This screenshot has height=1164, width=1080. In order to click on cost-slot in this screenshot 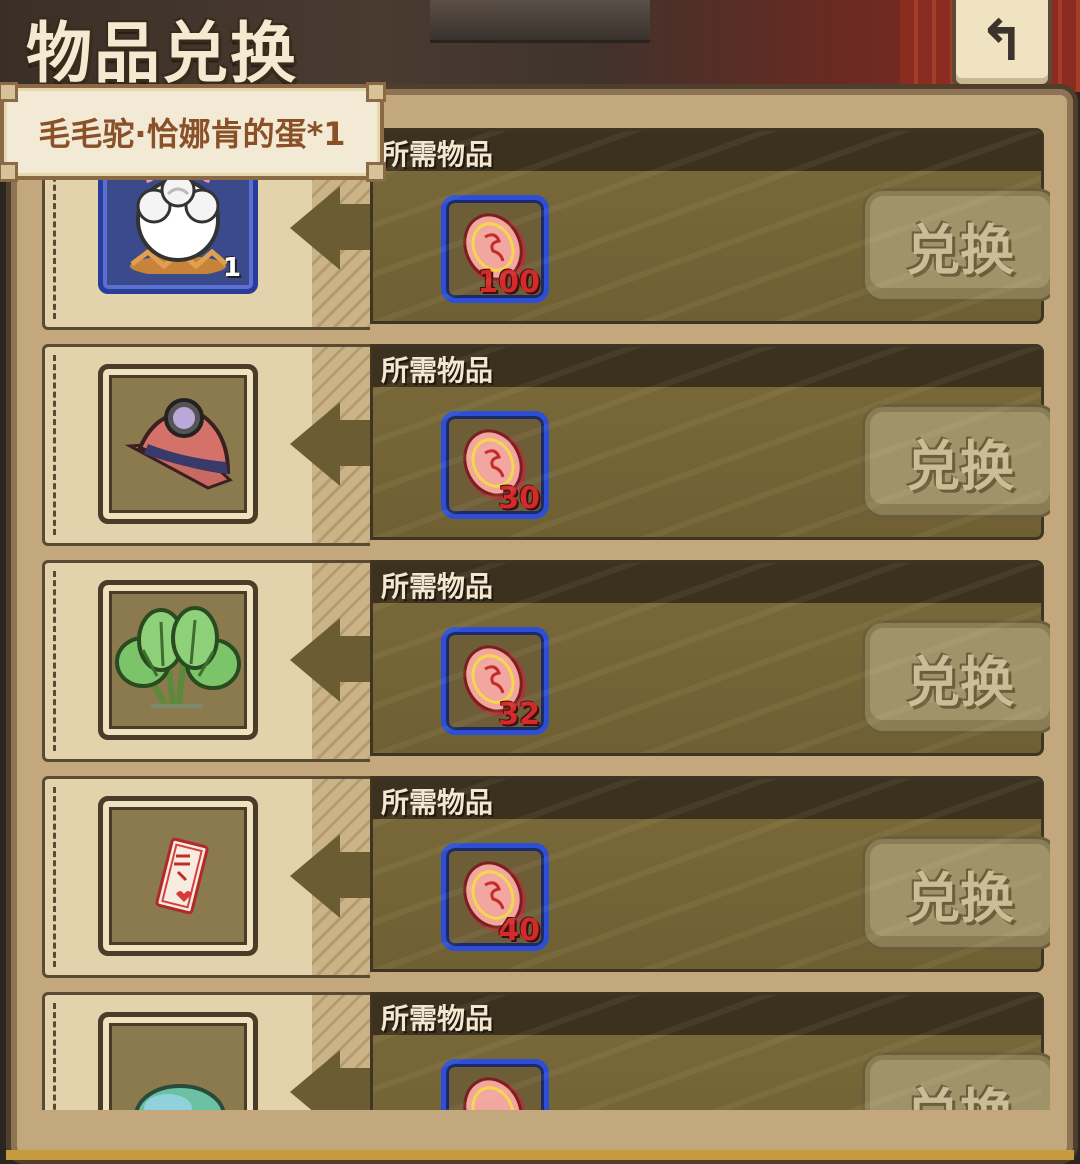, I will do `click(495, 1084)`.